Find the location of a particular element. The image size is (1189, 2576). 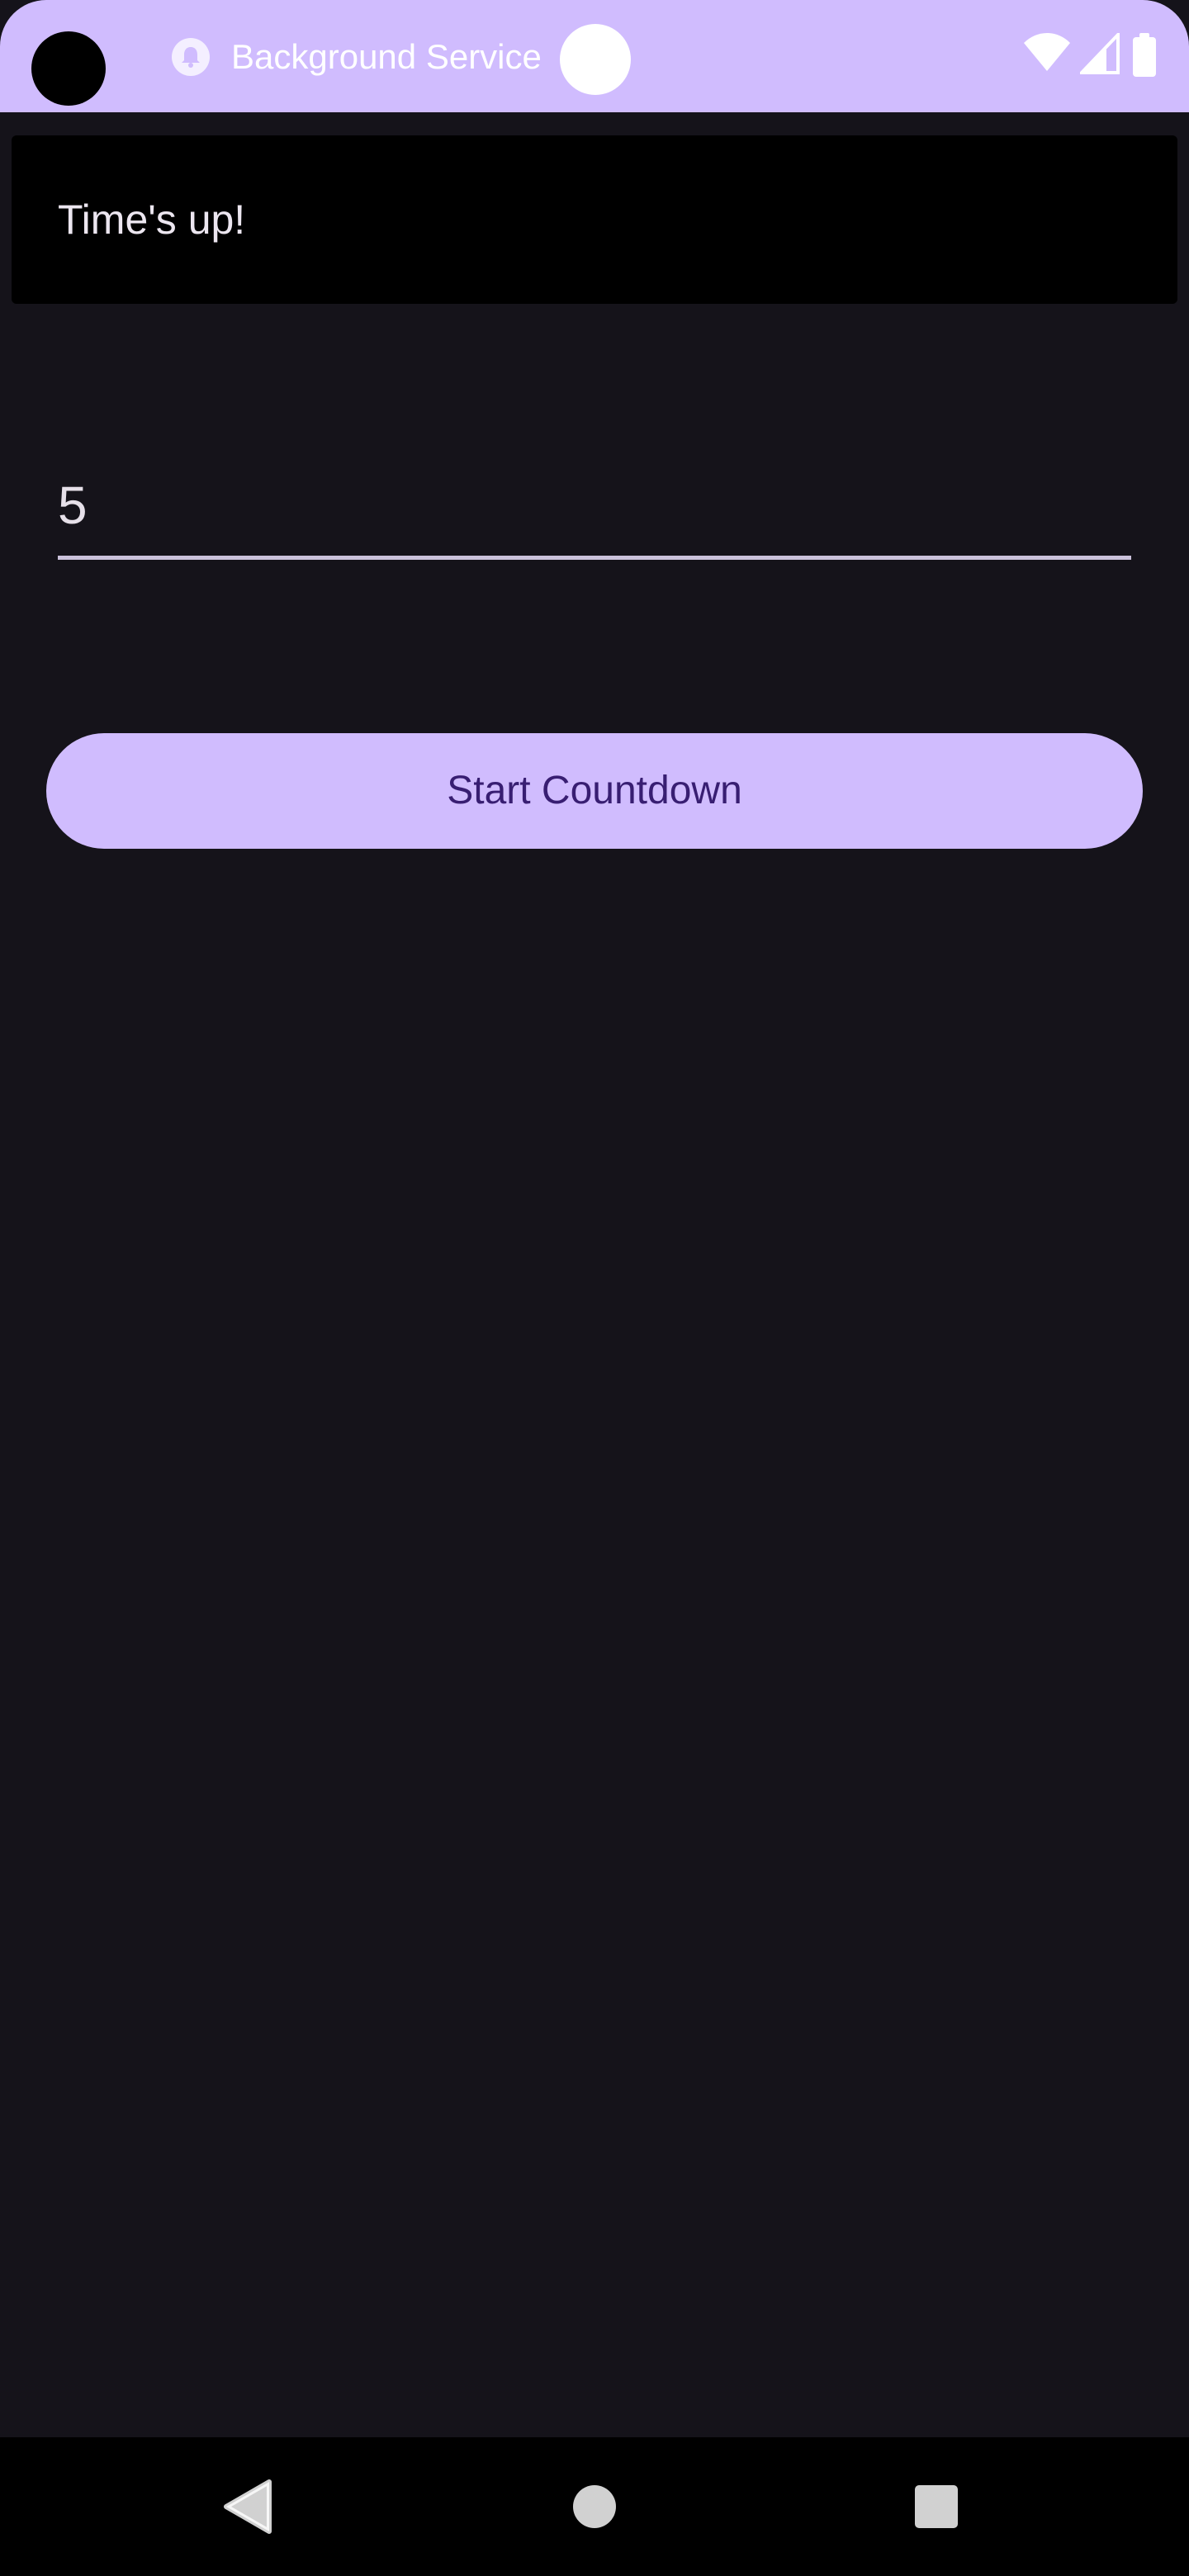

message-text: Time's up! is located at coordinates (152, 220).